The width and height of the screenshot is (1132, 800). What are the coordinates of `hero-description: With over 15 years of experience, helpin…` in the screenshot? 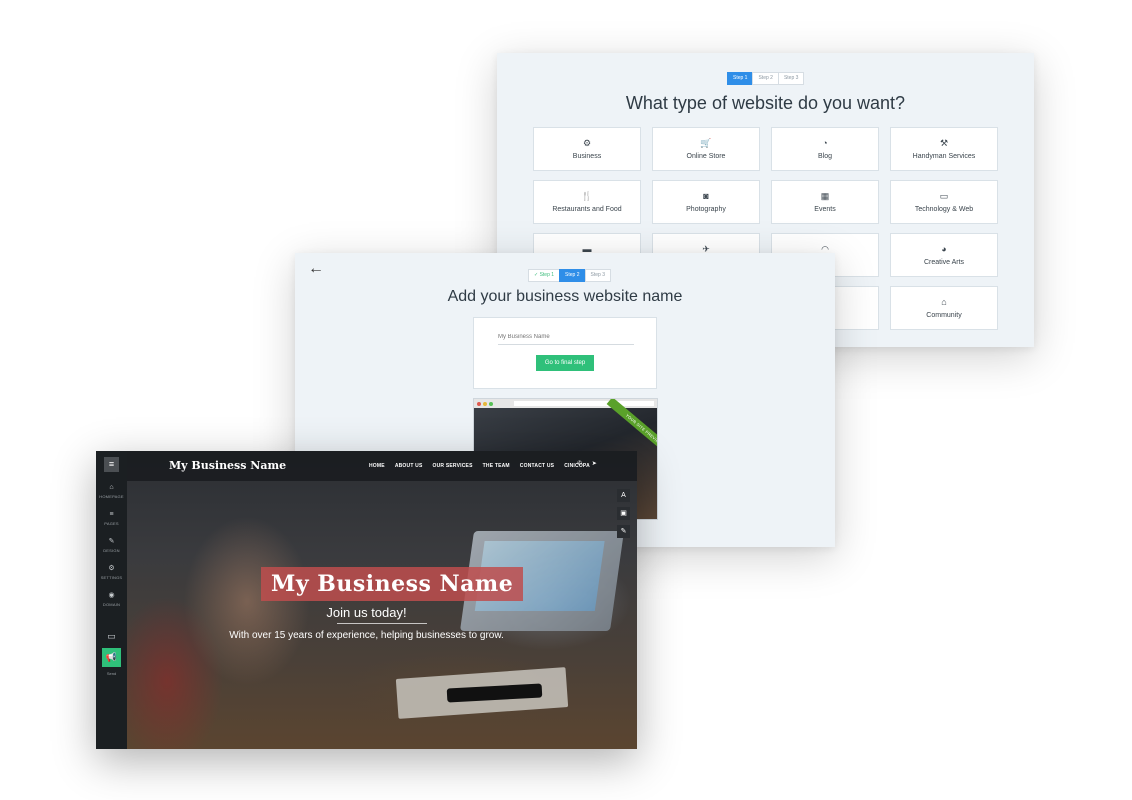 It's located at (366, 635).